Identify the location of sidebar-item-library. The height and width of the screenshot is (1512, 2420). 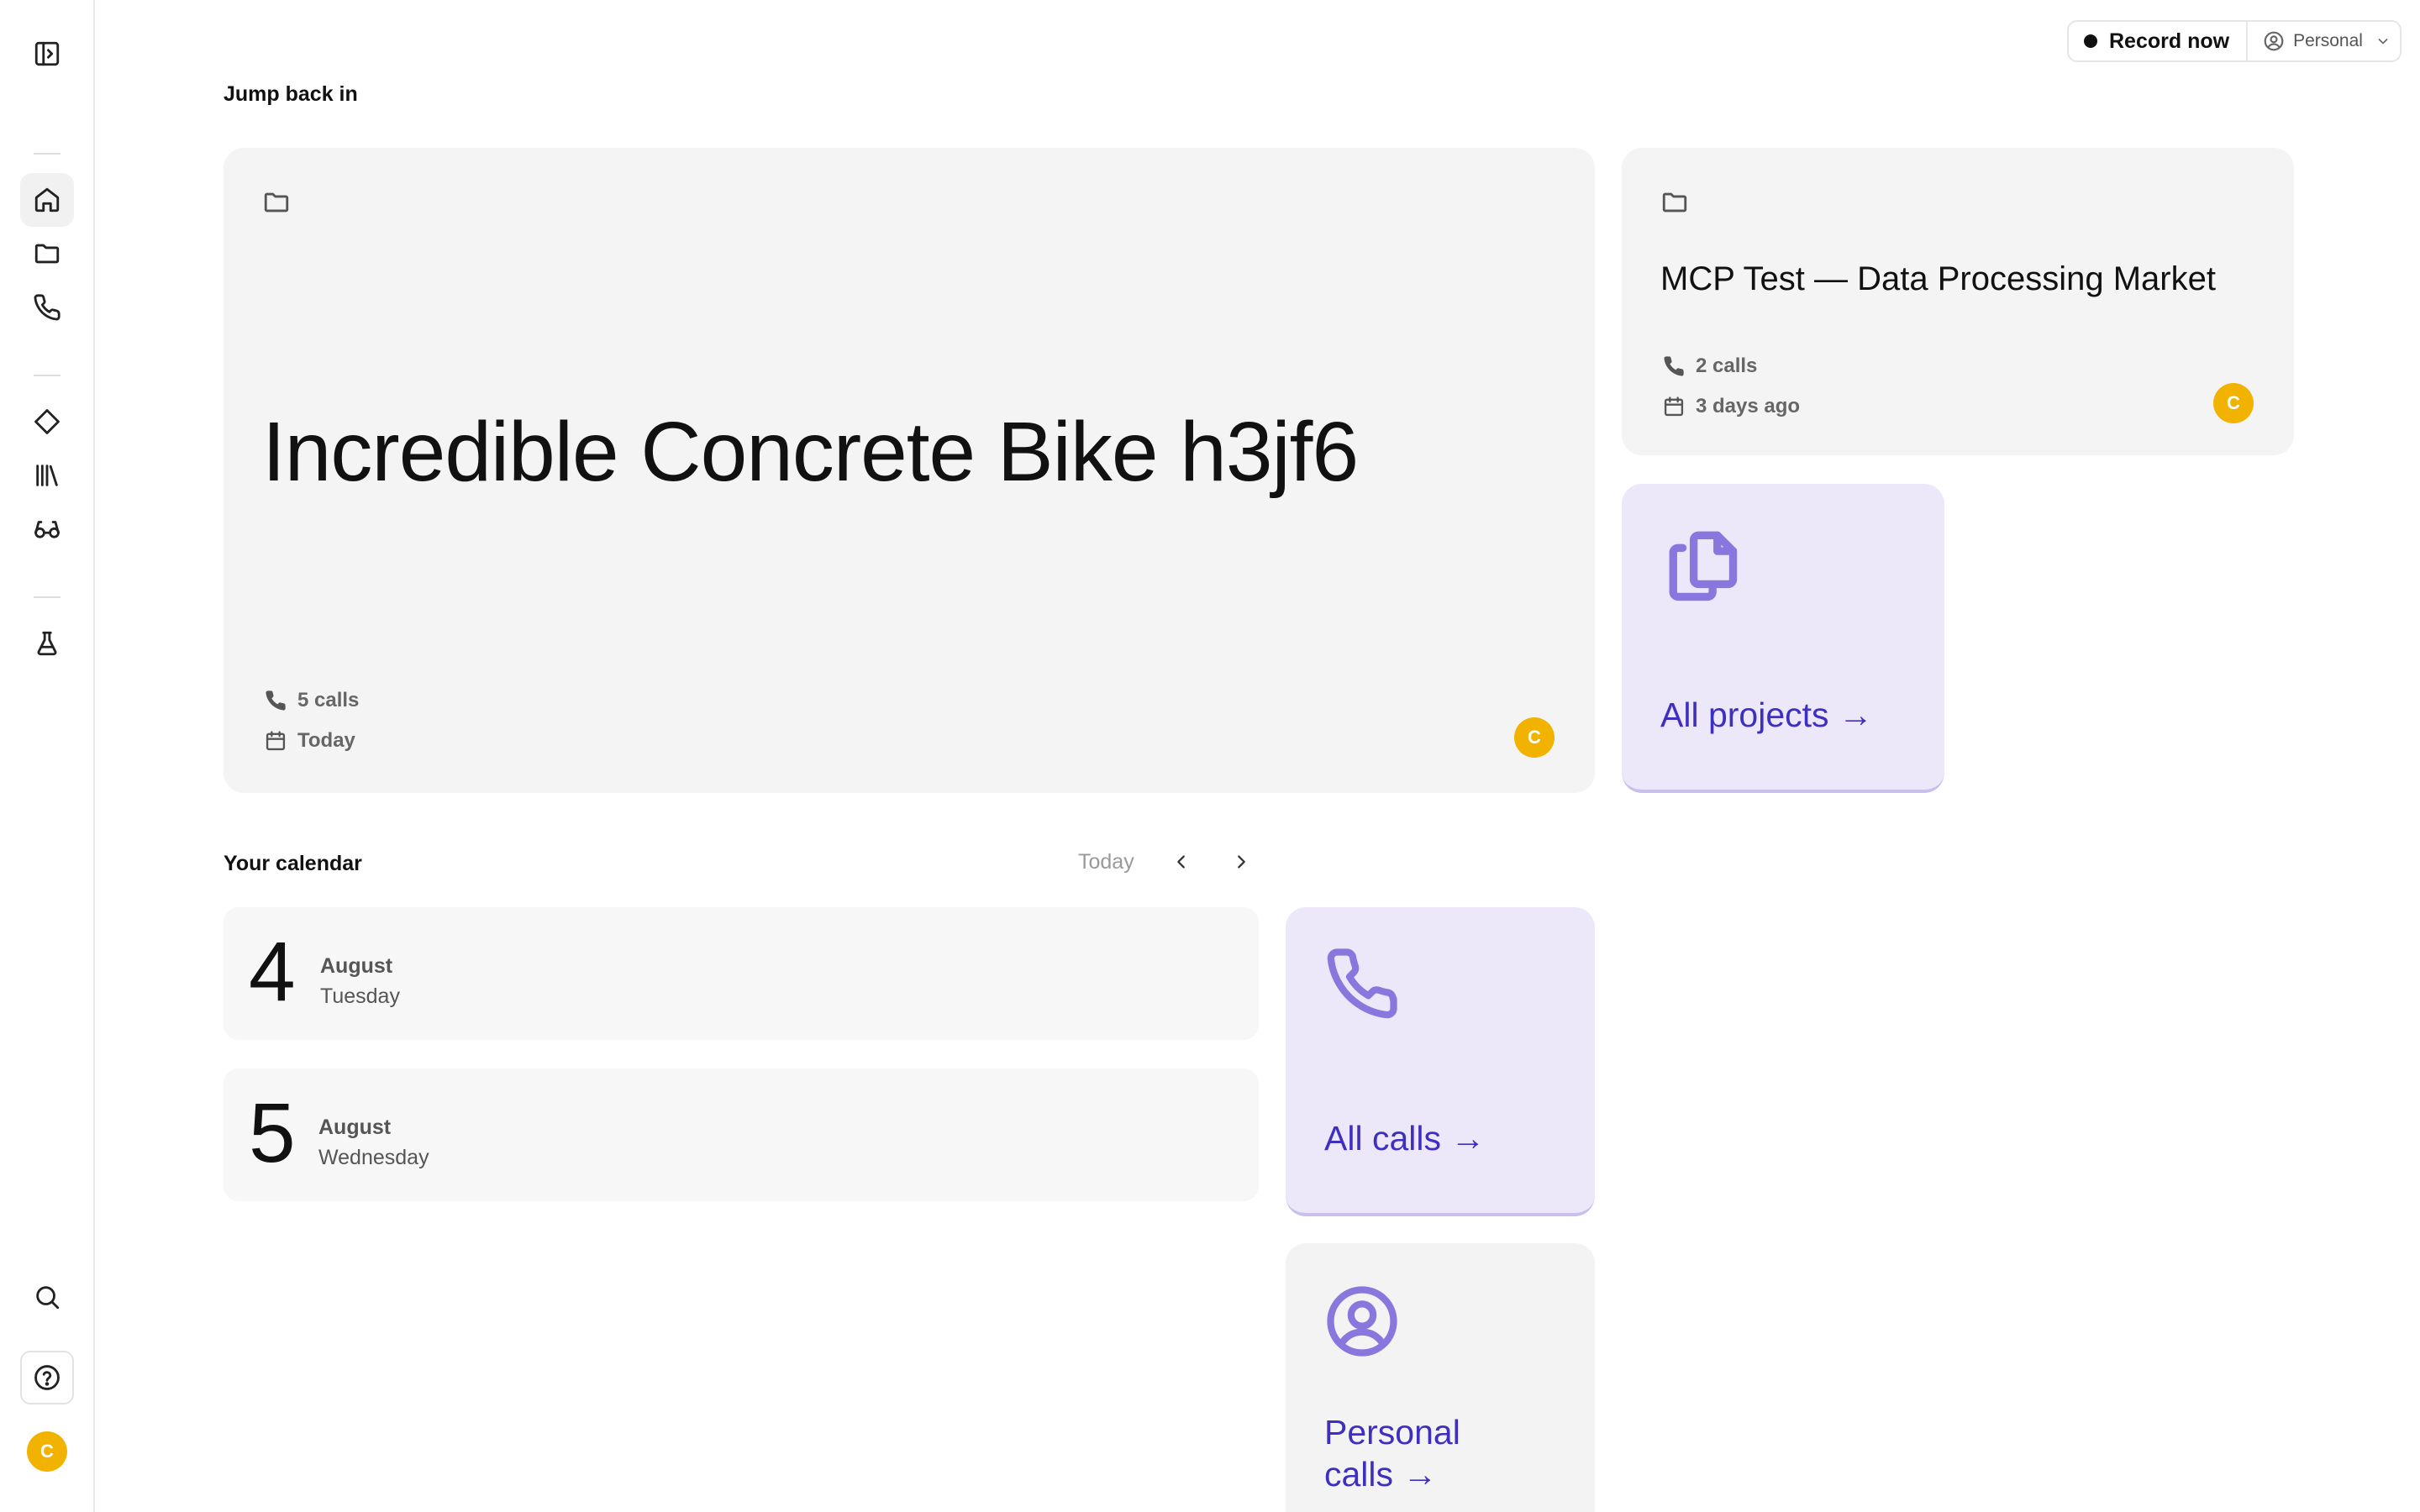
(47, 475).